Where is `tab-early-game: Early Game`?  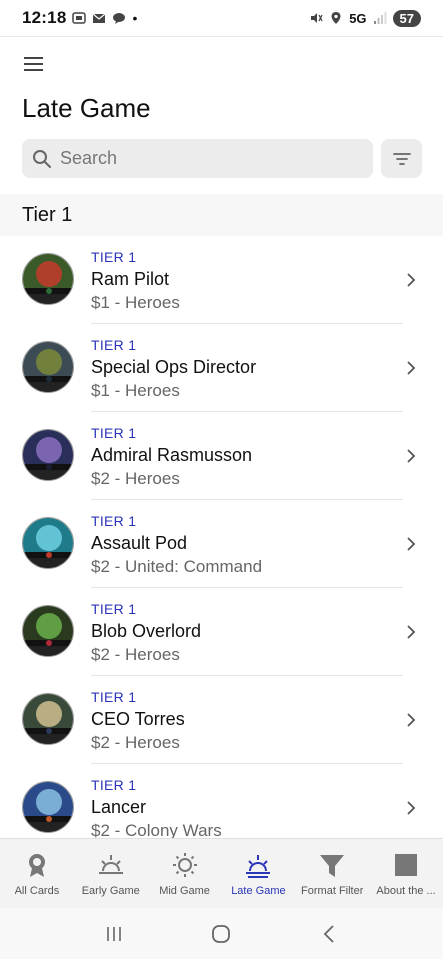
tab-early-game: Early Game is located at coordinates (111, 873).